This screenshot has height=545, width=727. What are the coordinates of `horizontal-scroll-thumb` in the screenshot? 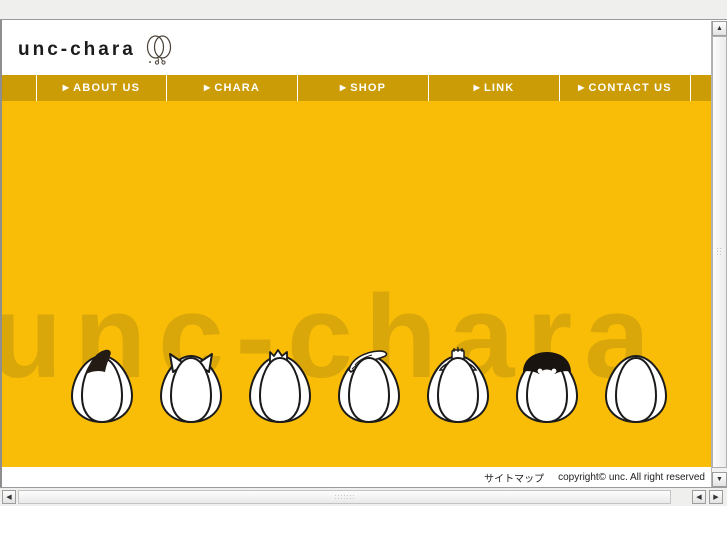 It's located at (344, 497).